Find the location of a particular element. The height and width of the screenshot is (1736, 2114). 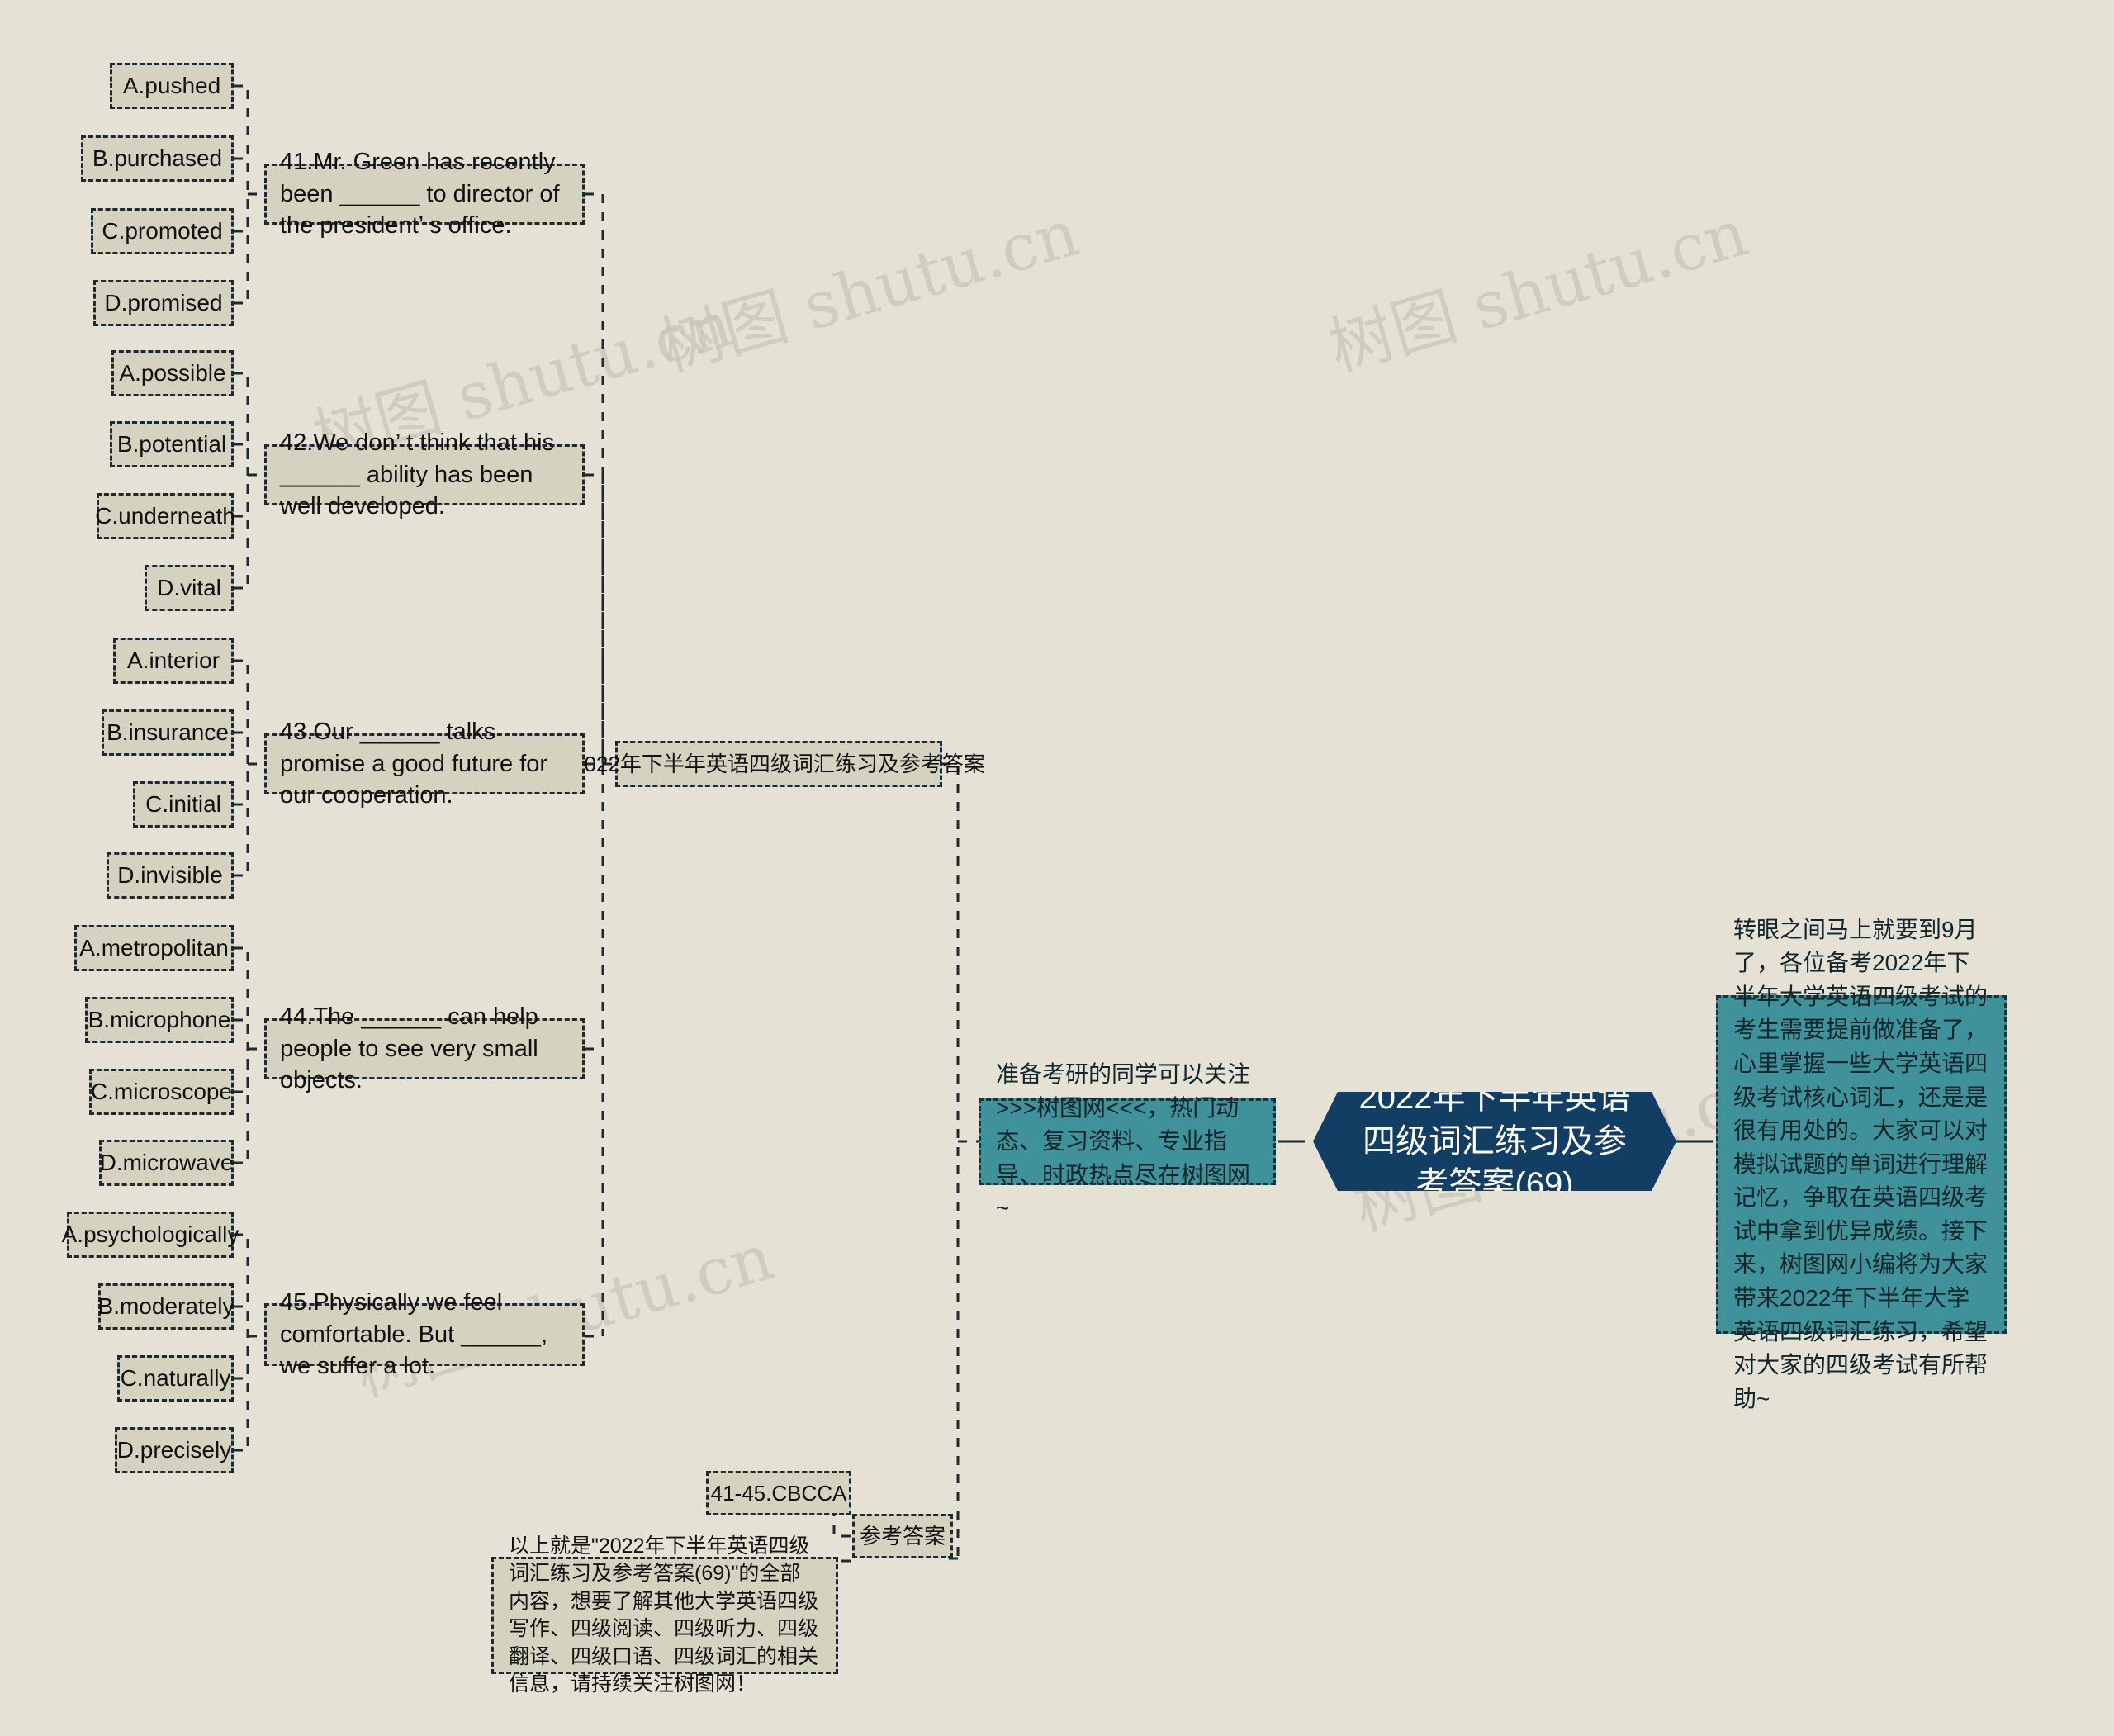

answer-key-label: 41-45.CBCCA is located at coordinates (778, 1493).